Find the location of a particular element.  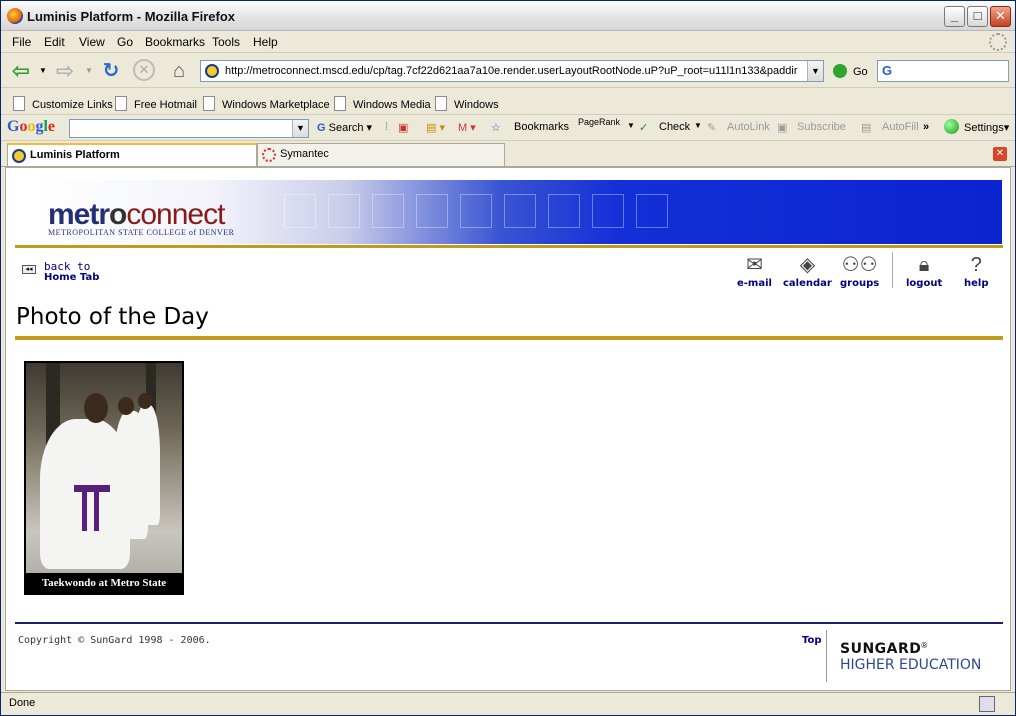

forward-arrow-icon: ⇨ is located at coordinates (65, 71).